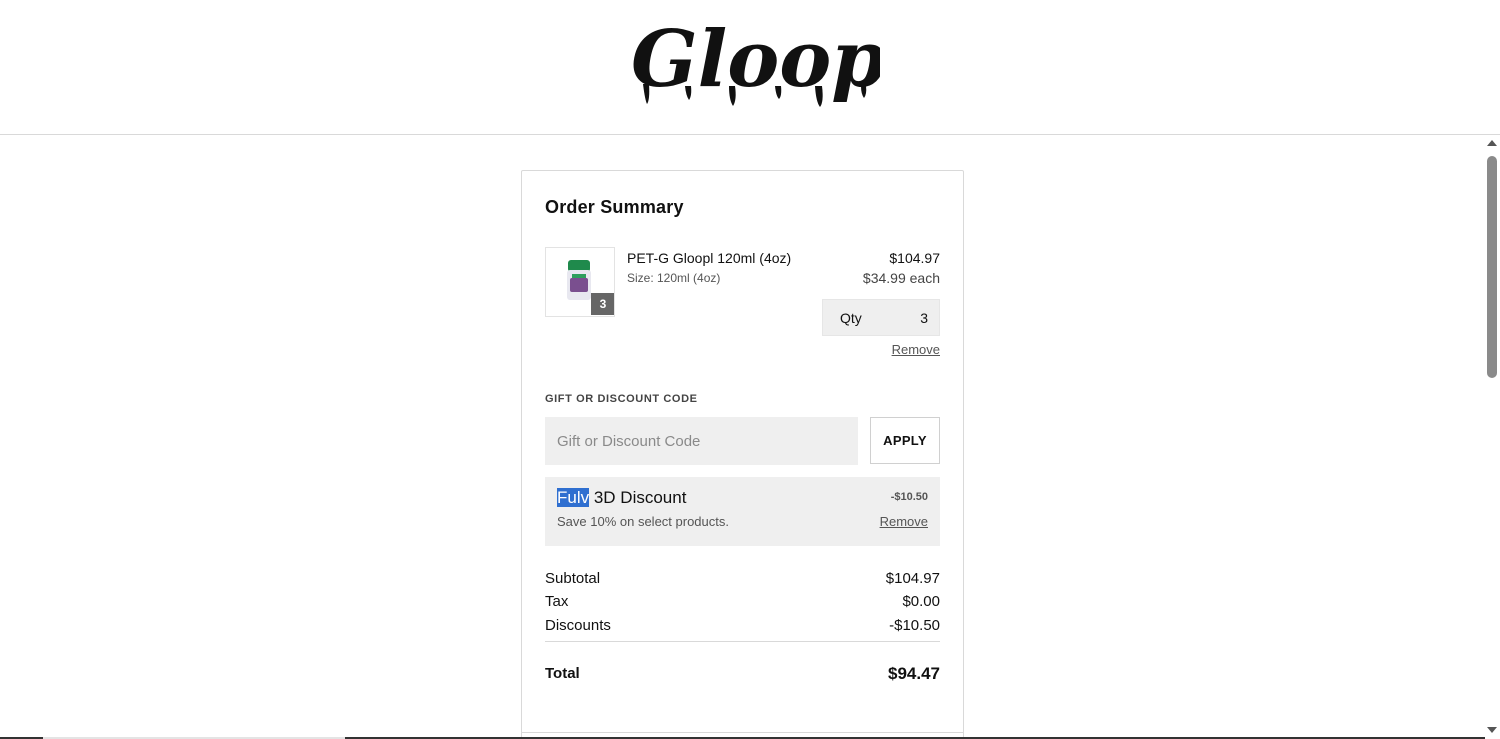 The width and height of the screenshot is (1500, 739). Describe the element at coordinates (1492, 730) in the screenshot. I see `scroll-down-arrow-icon` at that location.